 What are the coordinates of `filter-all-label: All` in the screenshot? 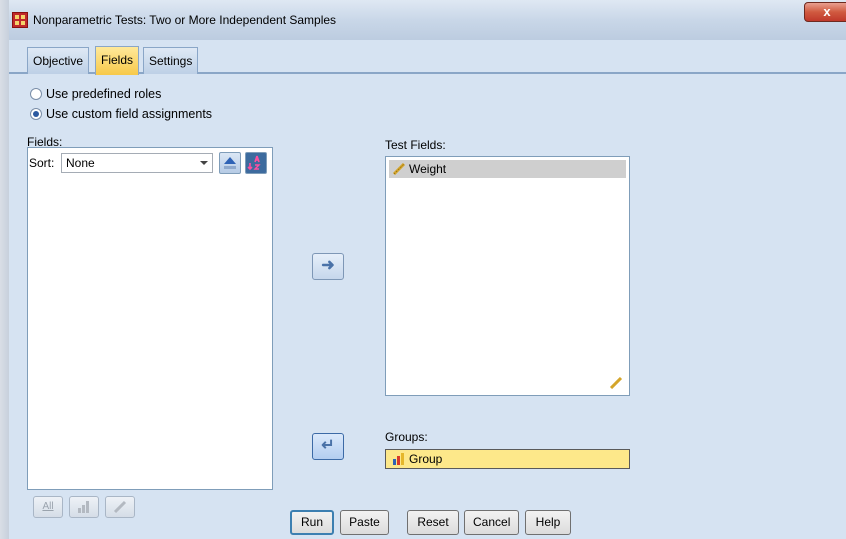 It's located at (48, 506).